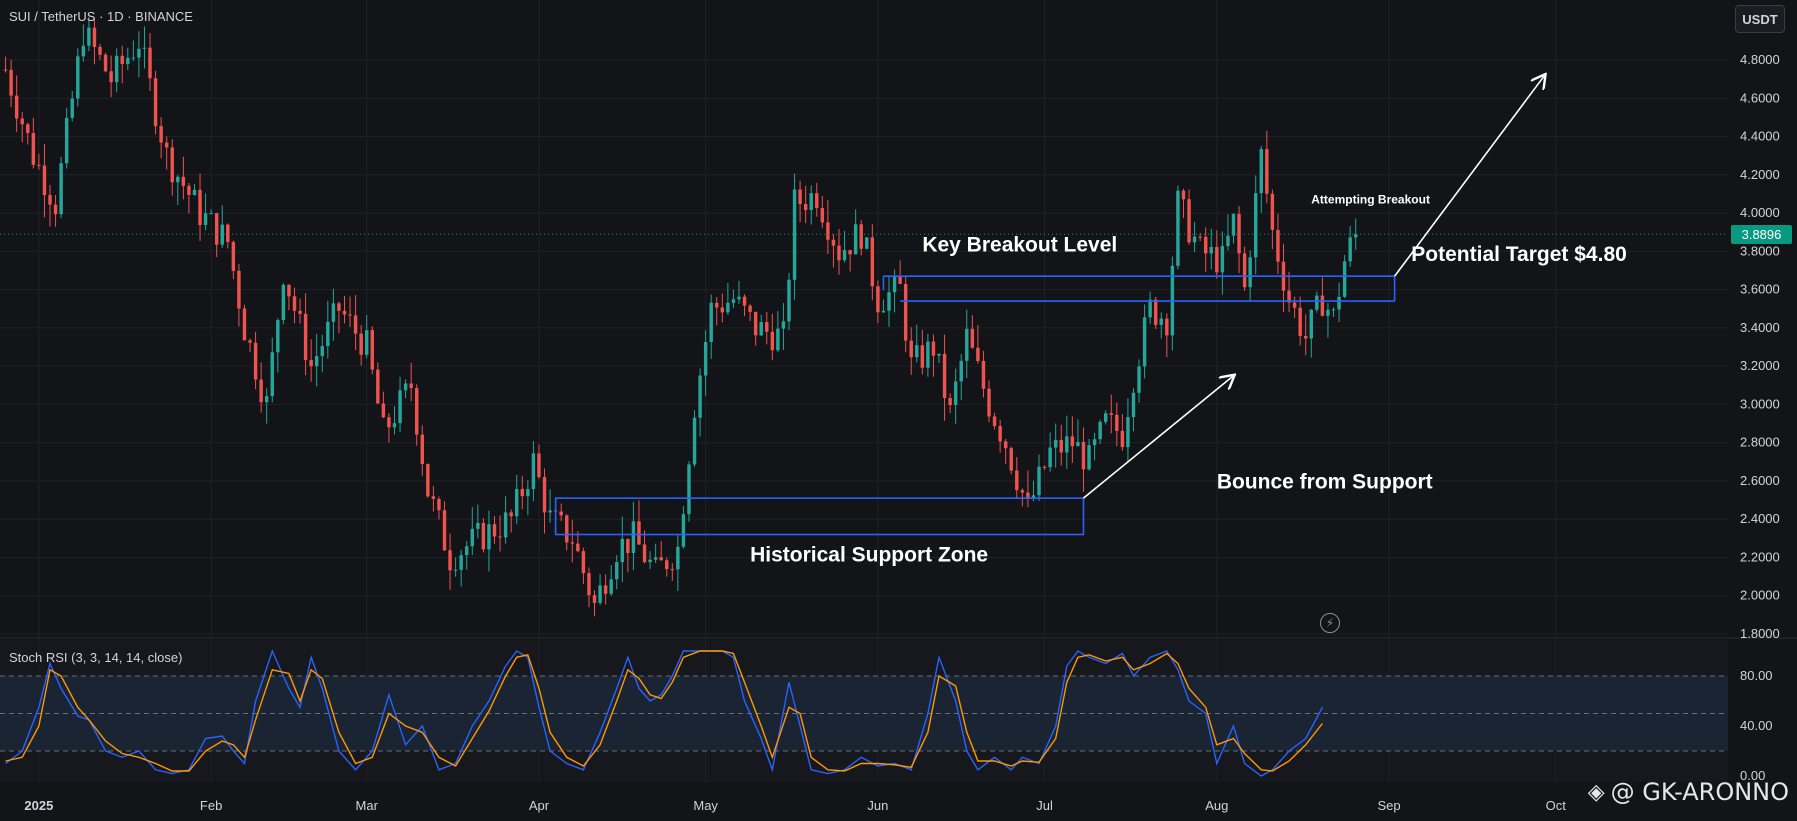 The image size is (1797, 821). What do you see at coordinates (1760, 59) in the screenshot?
I see `price-tick-label: 4.8000` at bounding box center [1760, 59].